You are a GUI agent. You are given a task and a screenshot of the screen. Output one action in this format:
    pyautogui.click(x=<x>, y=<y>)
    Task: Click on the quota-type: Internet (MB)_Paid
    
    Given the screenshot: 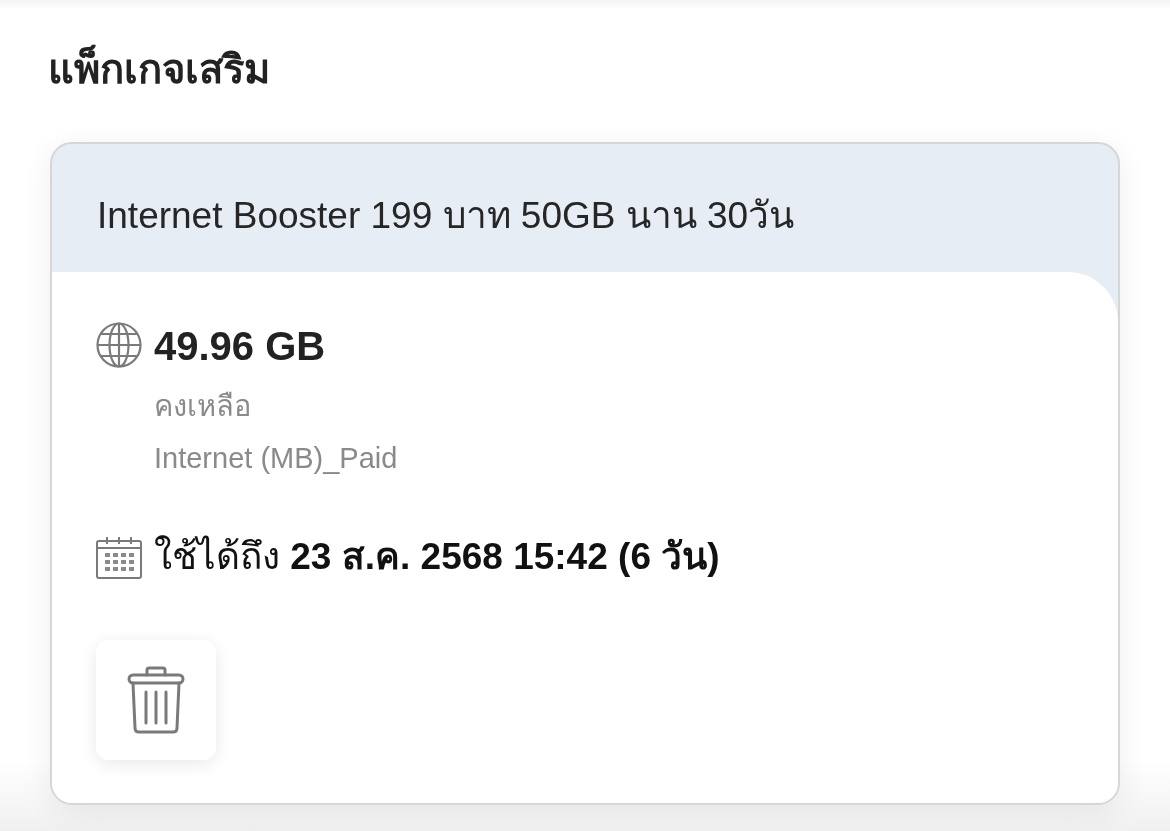 What is the action you would take?
    pyautogui.click(x=276, y=458)
    